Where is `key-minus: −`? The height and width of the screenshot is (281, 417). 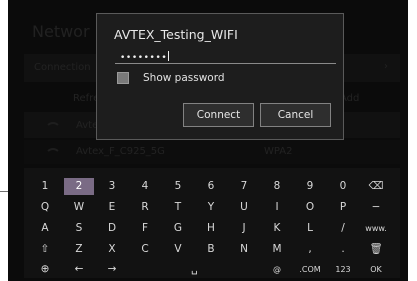
key-minus: − is located at coordinates (376, 207).